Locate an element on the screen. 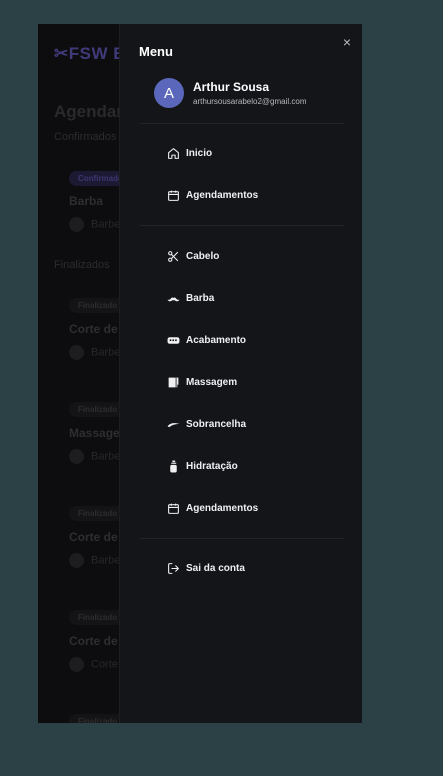 Image resolution: width=443 pixels, height=776 pixels. booking-service: Massage is located at coordinates (94, 433).